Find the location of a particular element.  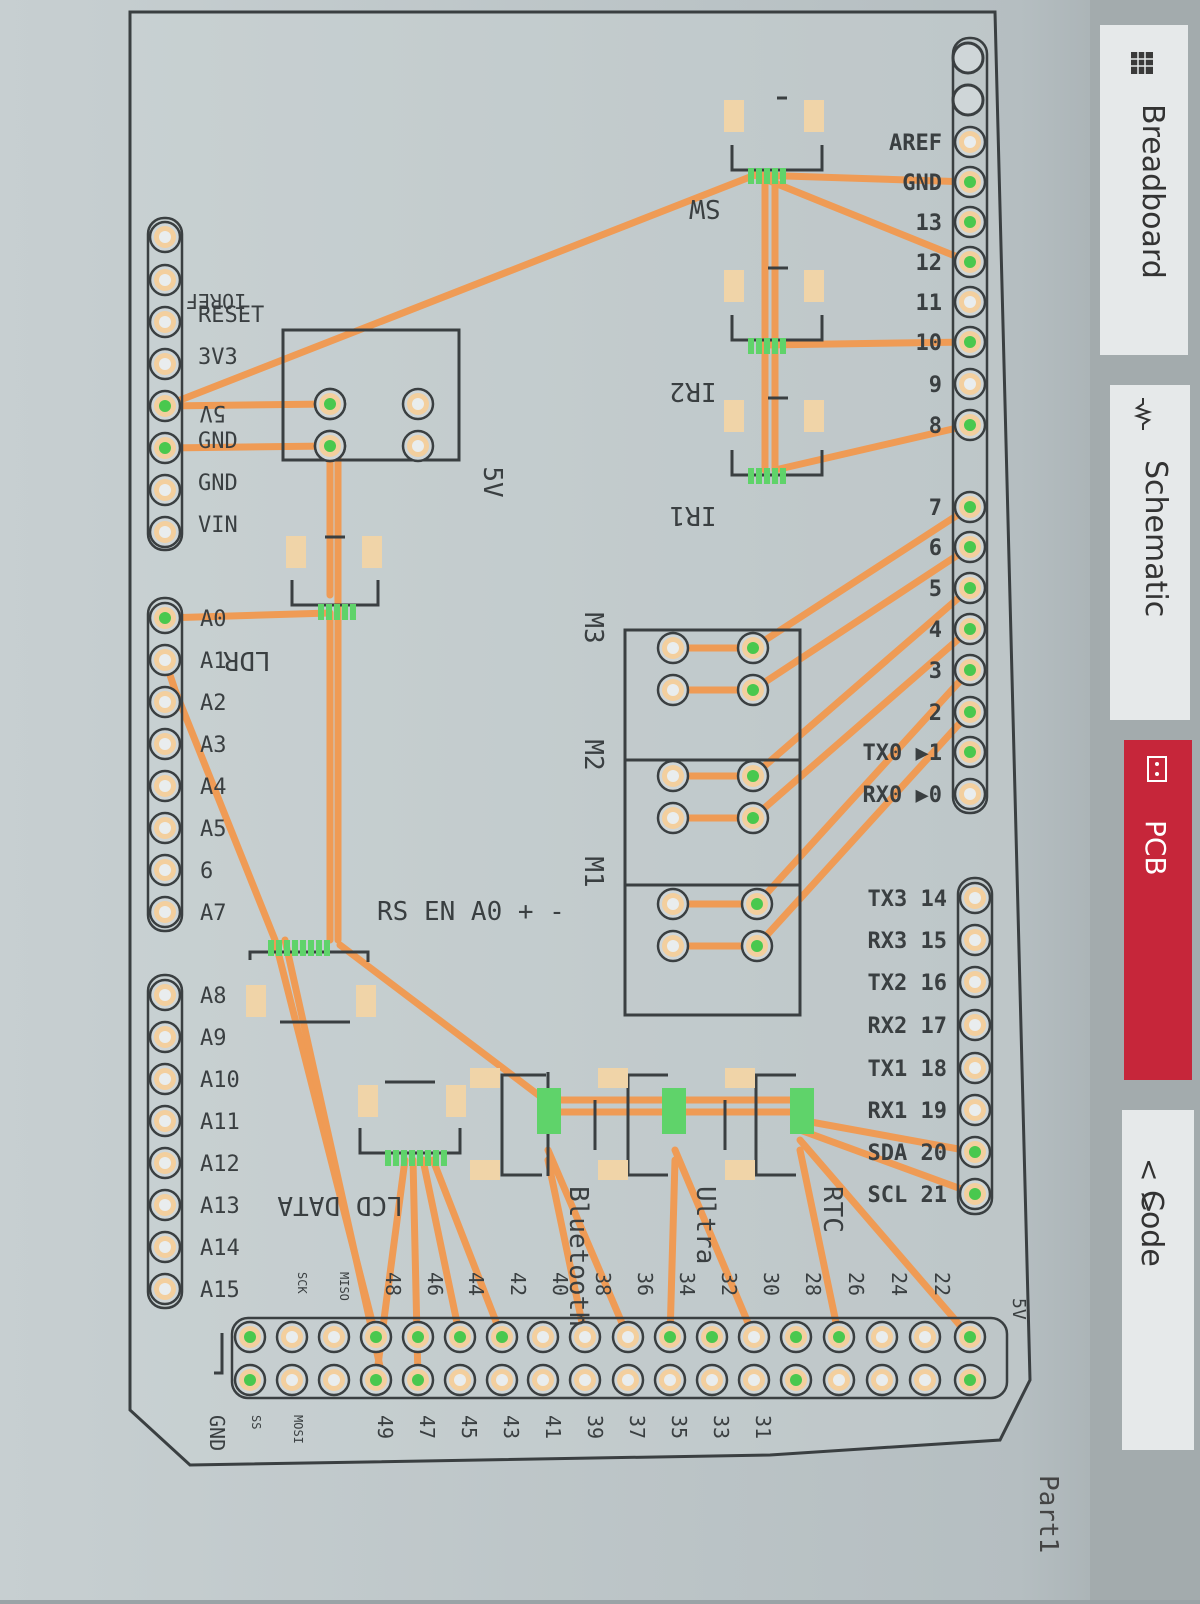

tab-schematic: Schematic is located at coordinates (1150, 552).